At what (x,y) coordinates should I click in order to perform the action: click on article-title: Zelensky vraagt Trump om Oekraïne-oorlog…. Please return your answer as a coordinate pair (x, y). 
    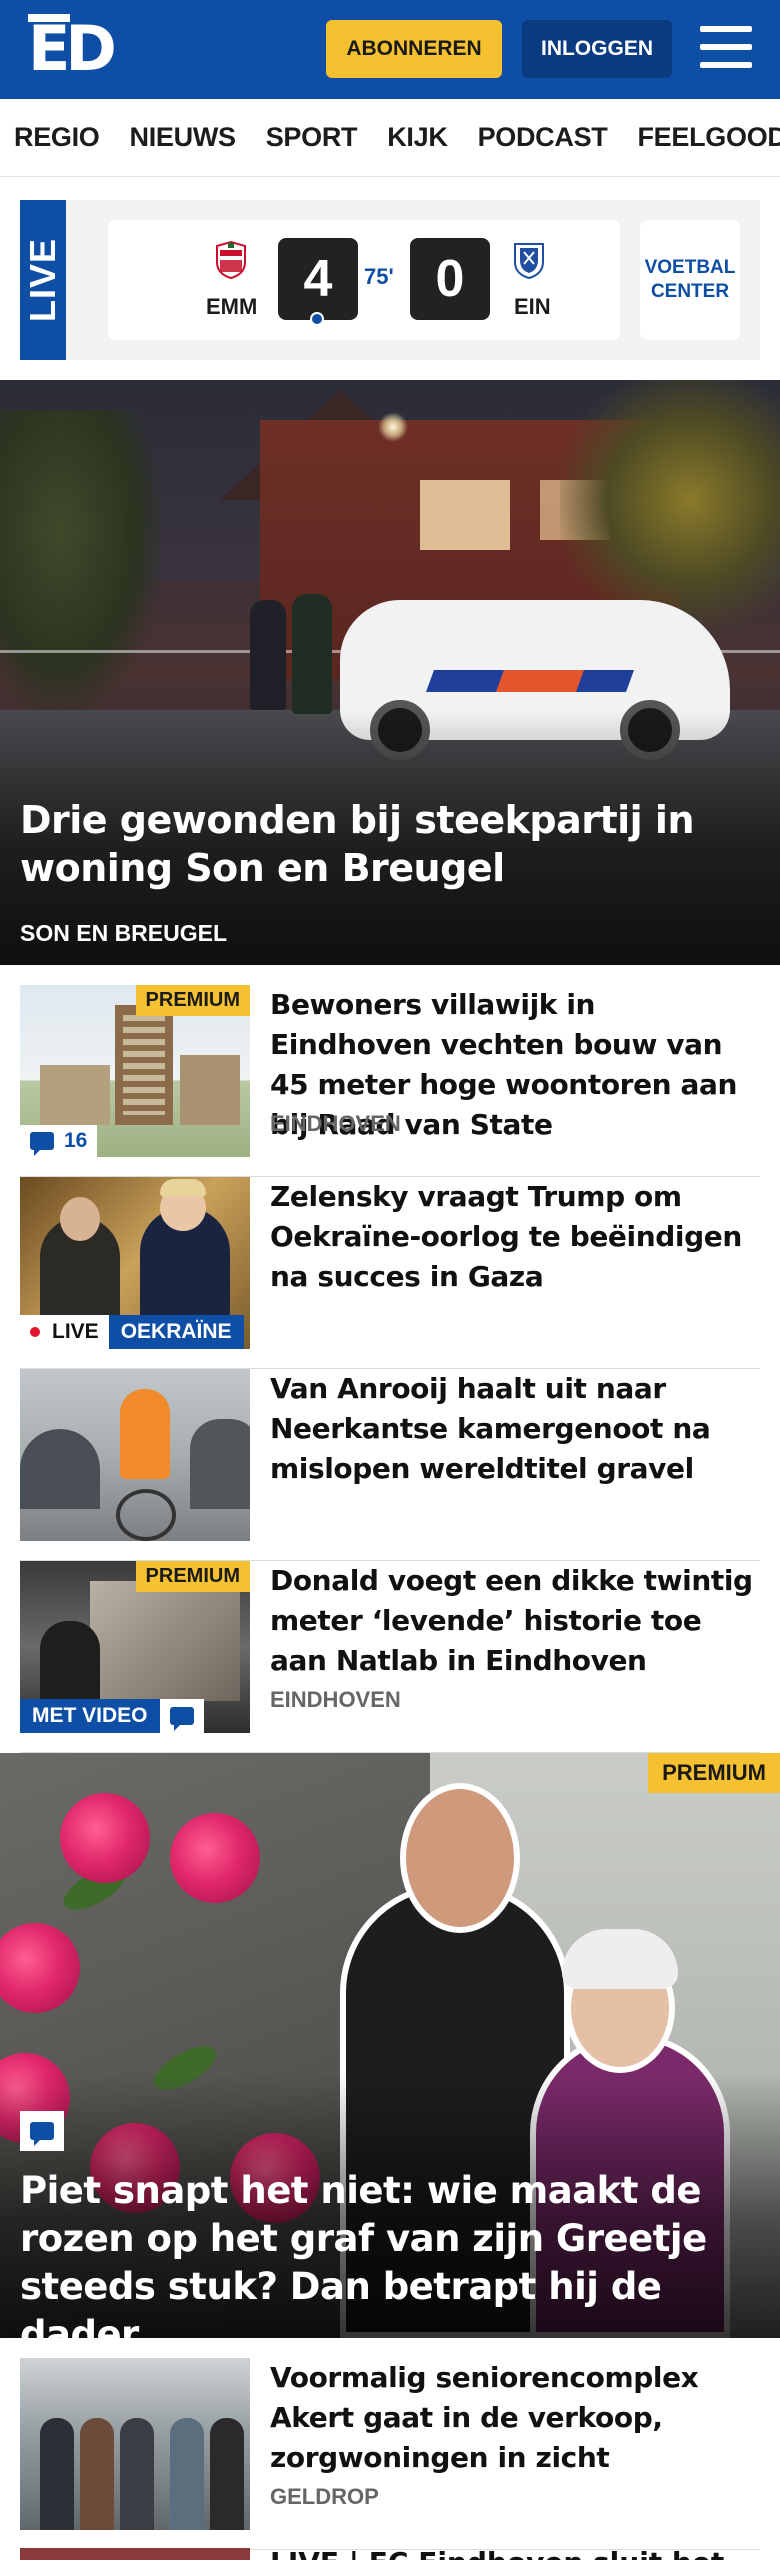
    Looking at the image, I should click on (515, 1237).